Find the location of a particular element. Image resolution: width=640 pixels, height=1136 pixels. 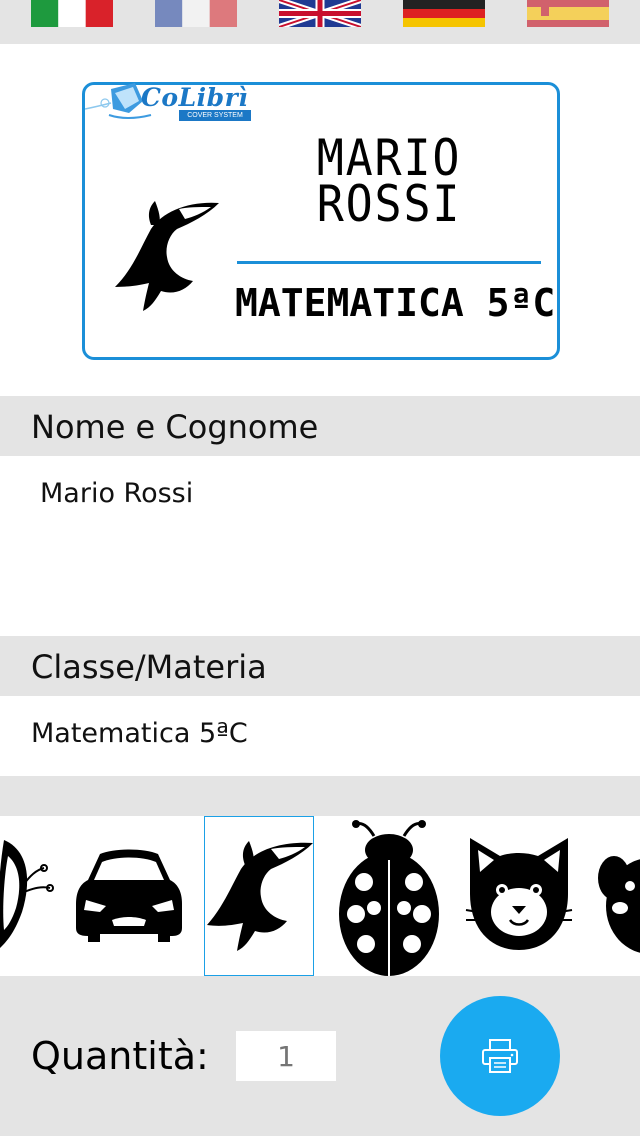

logo-subtitle: COVER SYSTEM is located at coordinates (215, 115).